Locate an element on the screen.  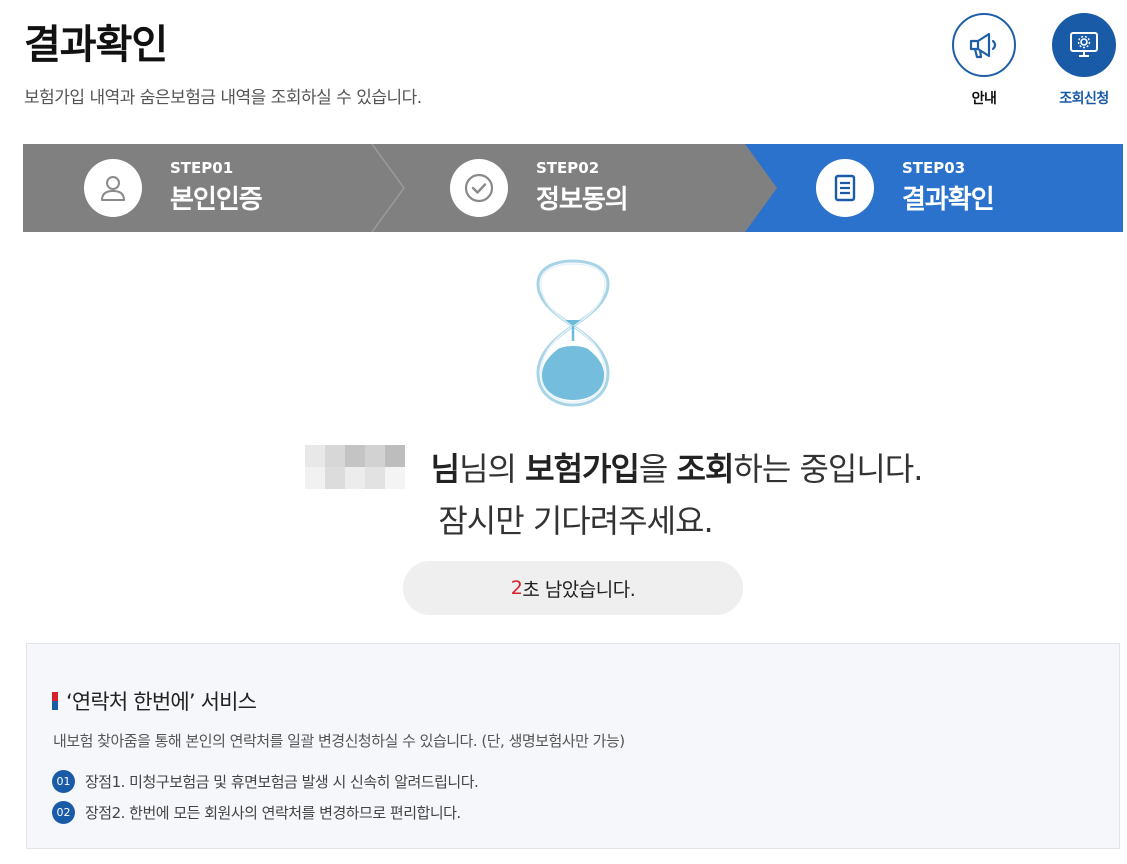
benefit-text: 장점1. 미청구보험금 및 휴면보험금 발생 시 신속히 알려드립니다. is located at coordinates (282, 782).